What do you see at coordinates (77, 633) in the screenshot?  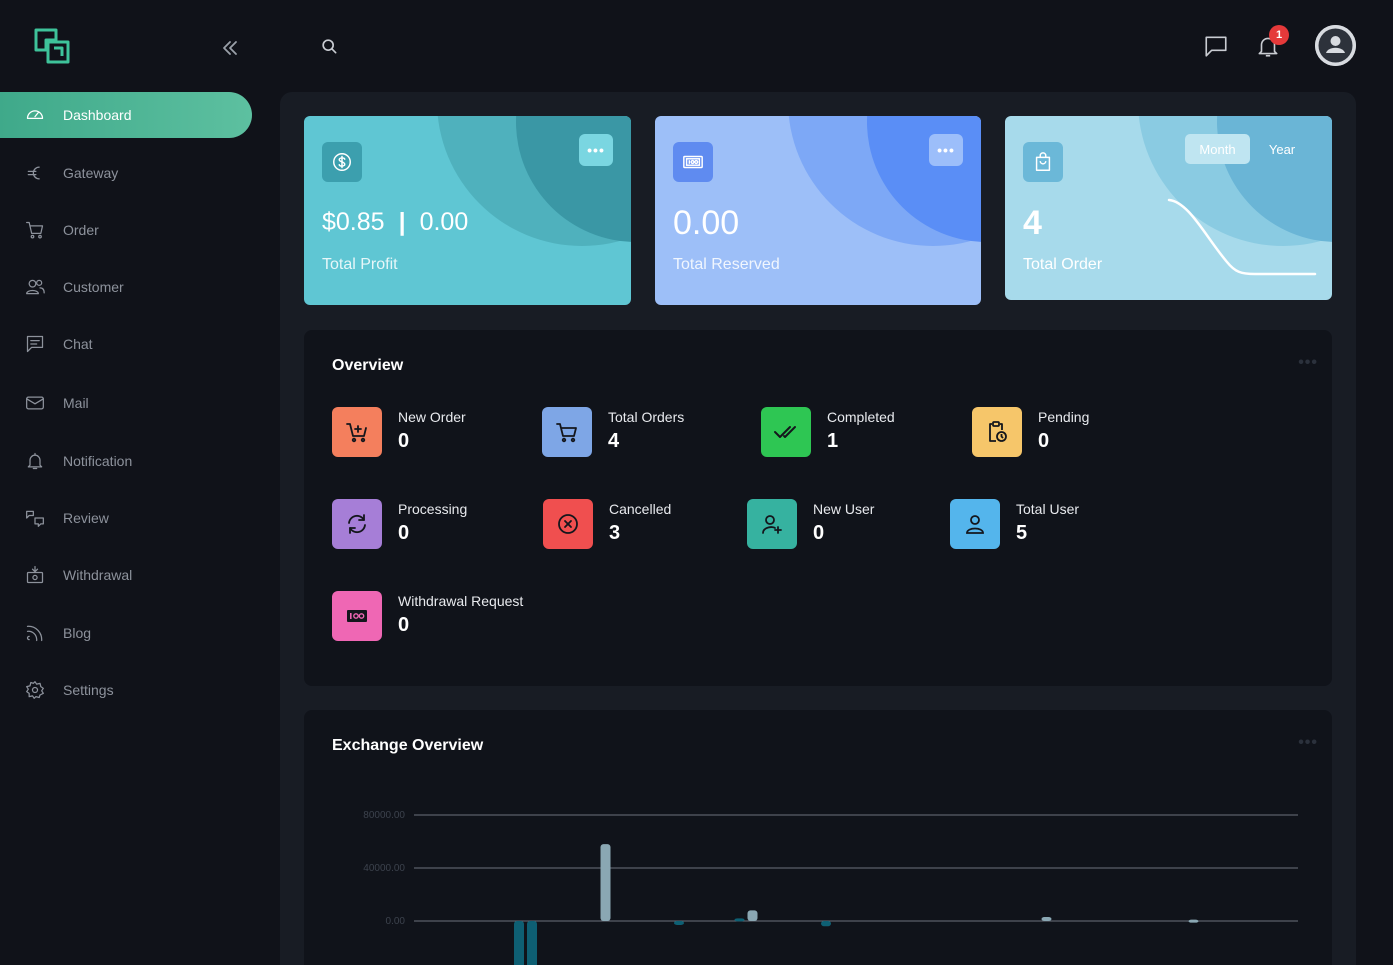 I see `sidebar-item-label: Blog` at bounding box center [77, 633].